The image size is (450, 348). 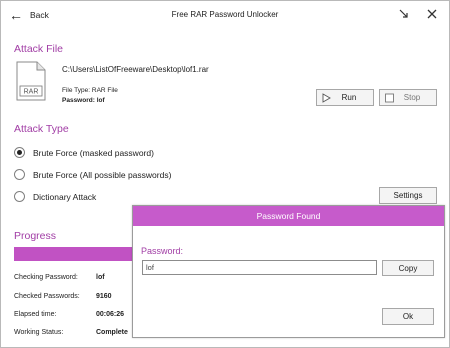 What do you see at coordinates (31, 81) in the screenshot?
I see `rar-file-icon: RAR` at bounding box center [31, 81].